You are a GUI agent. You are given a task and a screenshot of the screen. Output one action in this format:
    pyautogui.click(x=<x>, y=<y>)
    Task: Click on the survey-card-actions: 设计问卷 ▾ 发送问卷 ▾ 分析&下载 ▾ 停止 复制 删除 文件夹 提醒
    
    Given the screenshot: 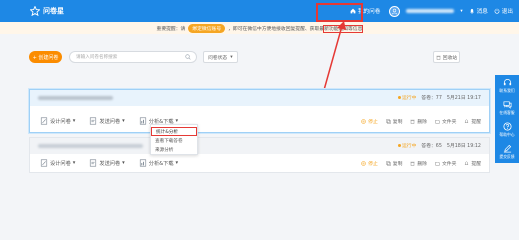 What is the action you would take?
    pyautogui.click(x=259, y=163)
    